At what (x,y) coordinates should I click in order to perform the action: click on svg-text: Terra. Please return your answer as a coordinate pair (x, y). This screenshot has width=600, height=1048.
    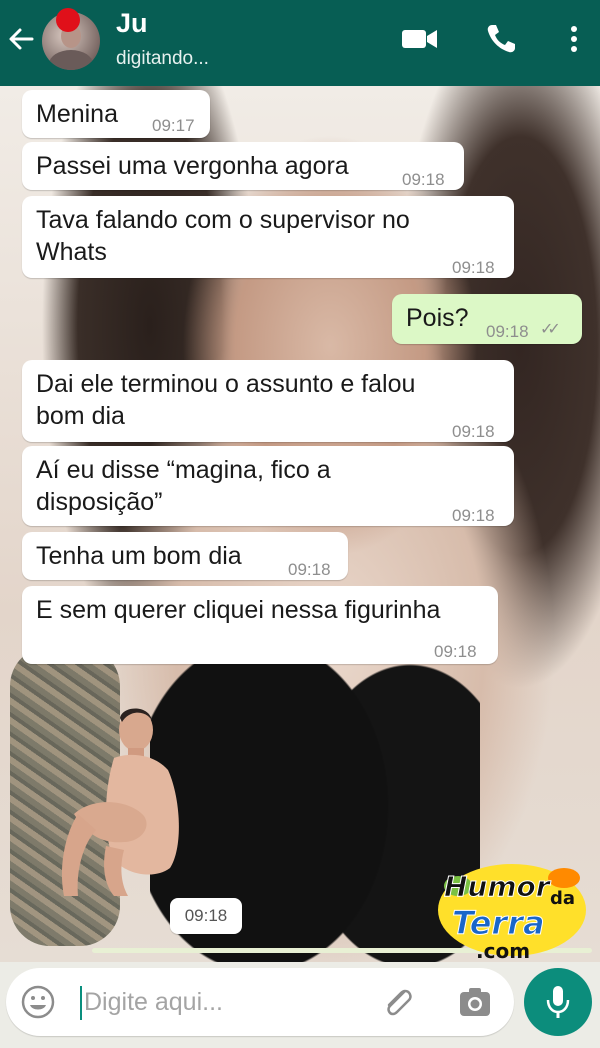
    Looking at the image, I should click on (498, 923).